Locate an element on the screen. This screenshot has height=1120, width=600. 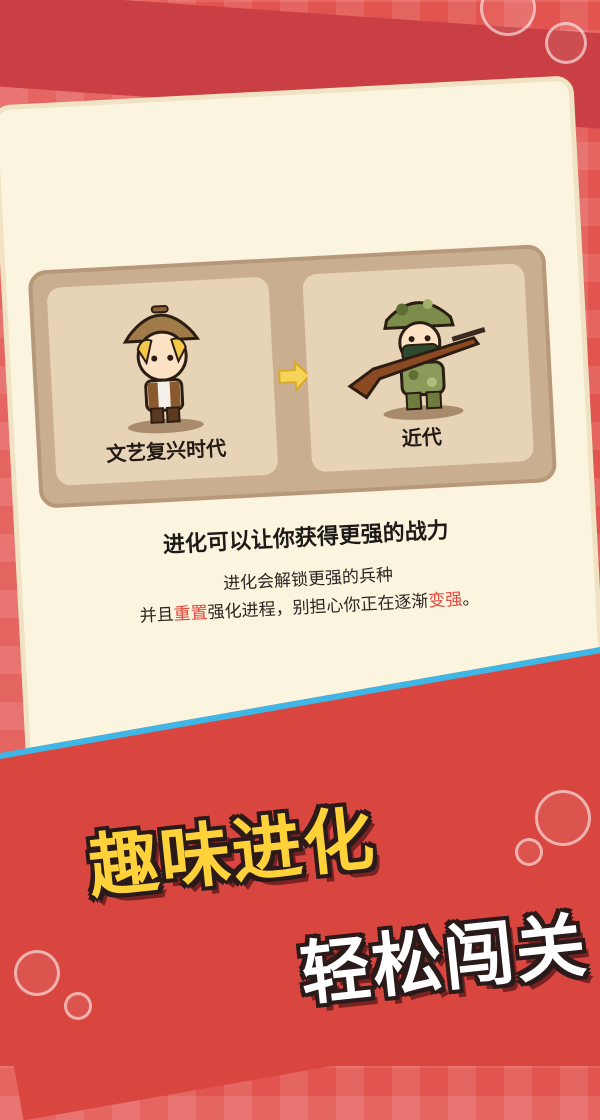
text-segment: 并且 is located at coordinates (157, 615).